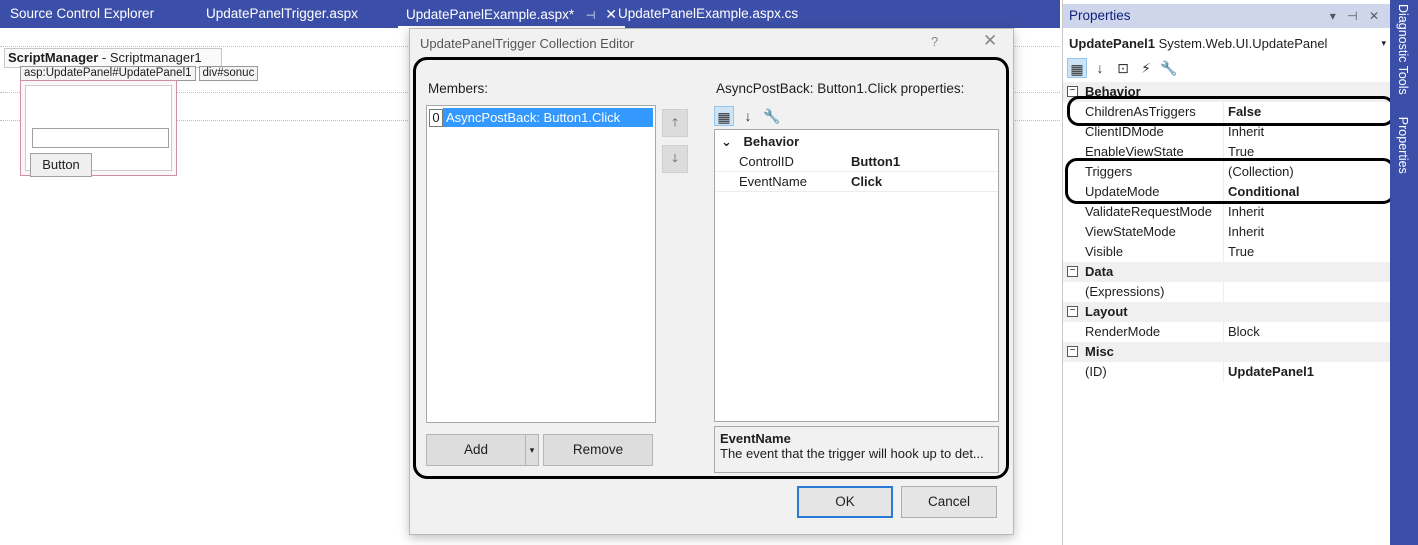 This screenshot has height=545, width=1418. What do you see at coordinates (990, 41) in the screenshot?
I see `close-icon: ✕` at bounding box center [990, 41].